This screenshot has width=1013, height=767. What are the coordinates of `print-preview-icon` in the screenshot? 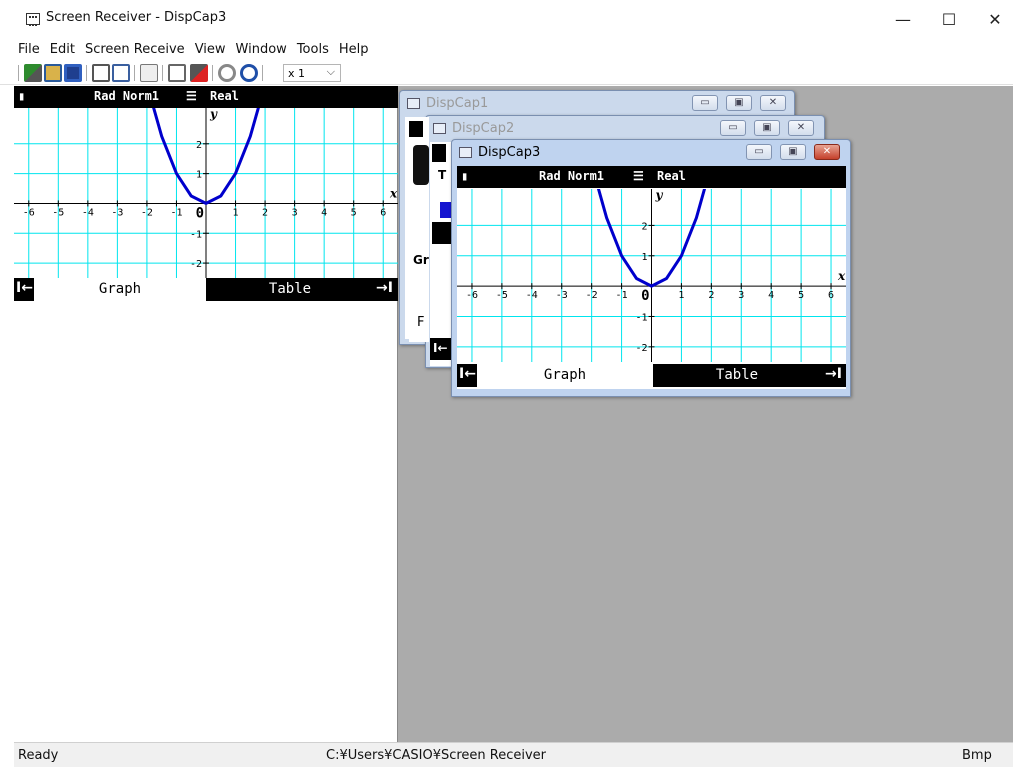 It's located at (121, 73).